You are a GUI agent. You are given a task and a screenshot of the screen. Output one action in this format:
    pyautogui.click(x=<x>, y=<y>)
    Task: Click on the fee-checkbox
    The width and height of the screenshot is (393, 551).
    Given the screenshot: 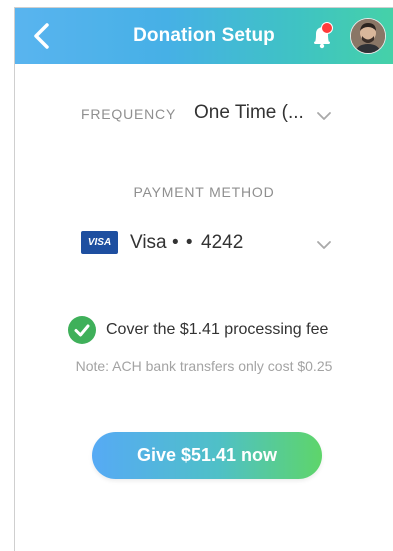 What is the action you would take?
    pyautogui.click(x=82, y=330)
    